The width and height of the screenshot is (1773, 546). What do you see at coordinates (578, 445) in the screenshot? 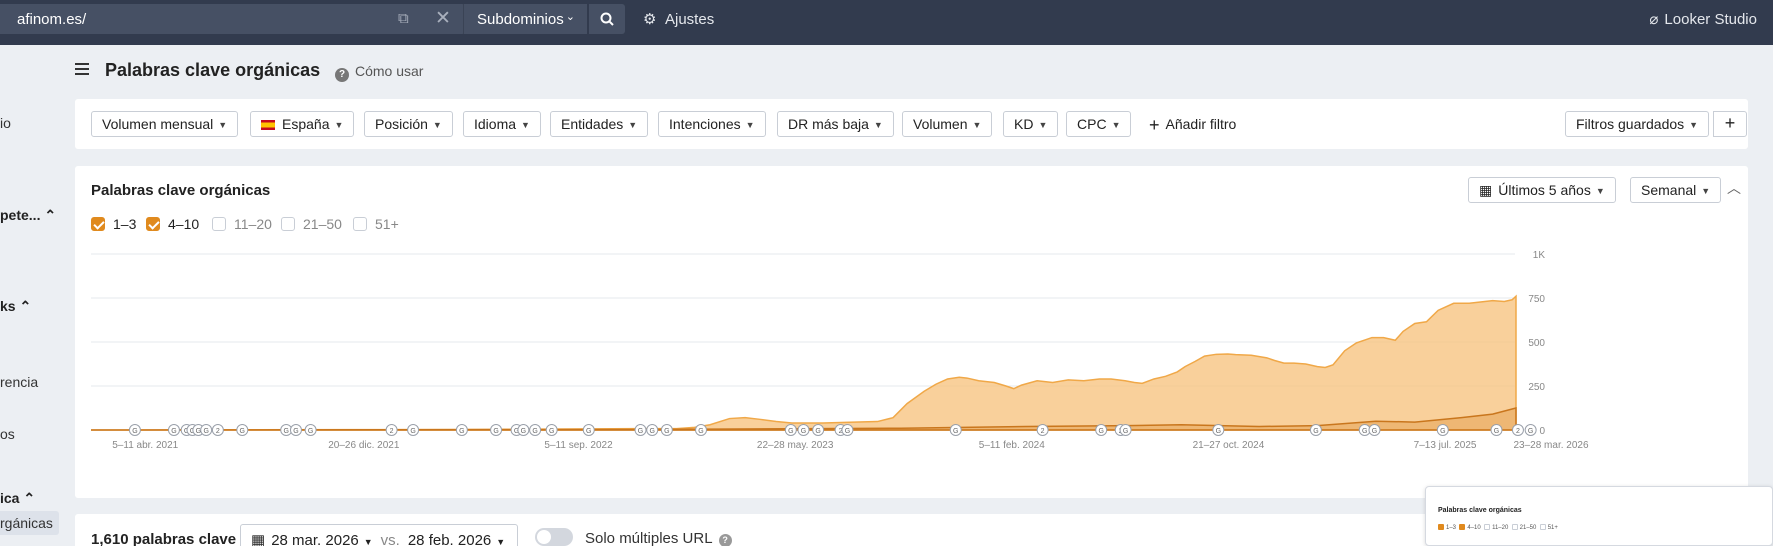
I see `x-tick-label: 5–11 sep. 2022` at bounding box center [578, 445].